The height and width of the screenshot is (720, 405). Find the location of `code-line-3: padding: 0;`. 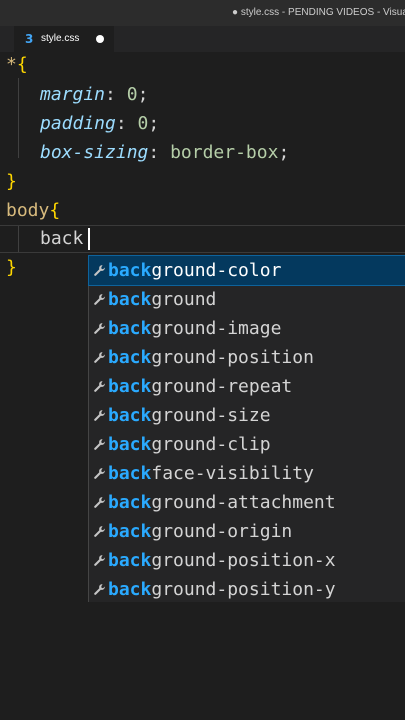

code-line-3: padding: 0; is located at coordinates (100, 123).